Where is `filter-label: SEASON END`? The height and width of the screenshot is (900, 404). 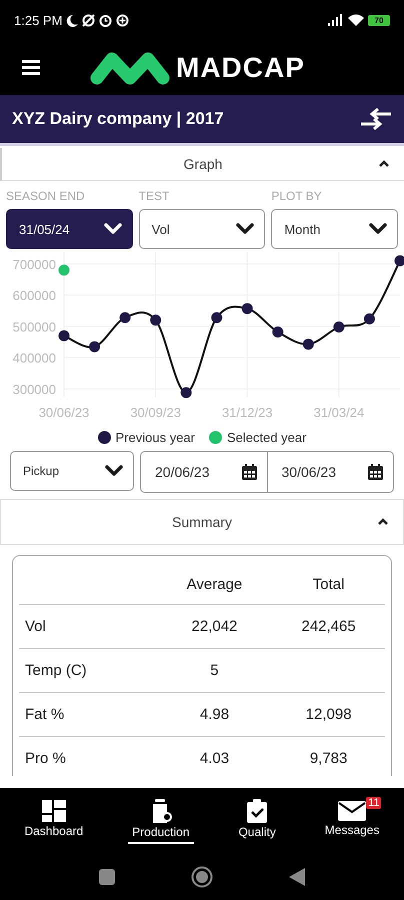 filter-label: SEASON END is located at coordinates (46, 196).